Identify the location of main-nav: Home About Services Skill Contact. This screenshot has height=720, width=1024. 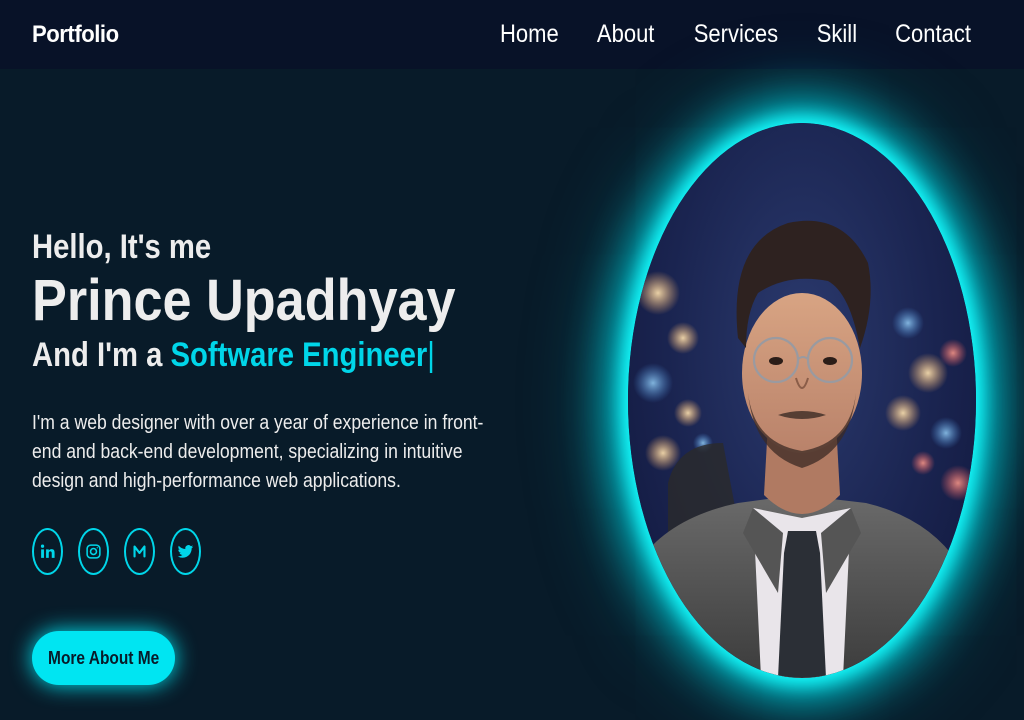
(736, 34).